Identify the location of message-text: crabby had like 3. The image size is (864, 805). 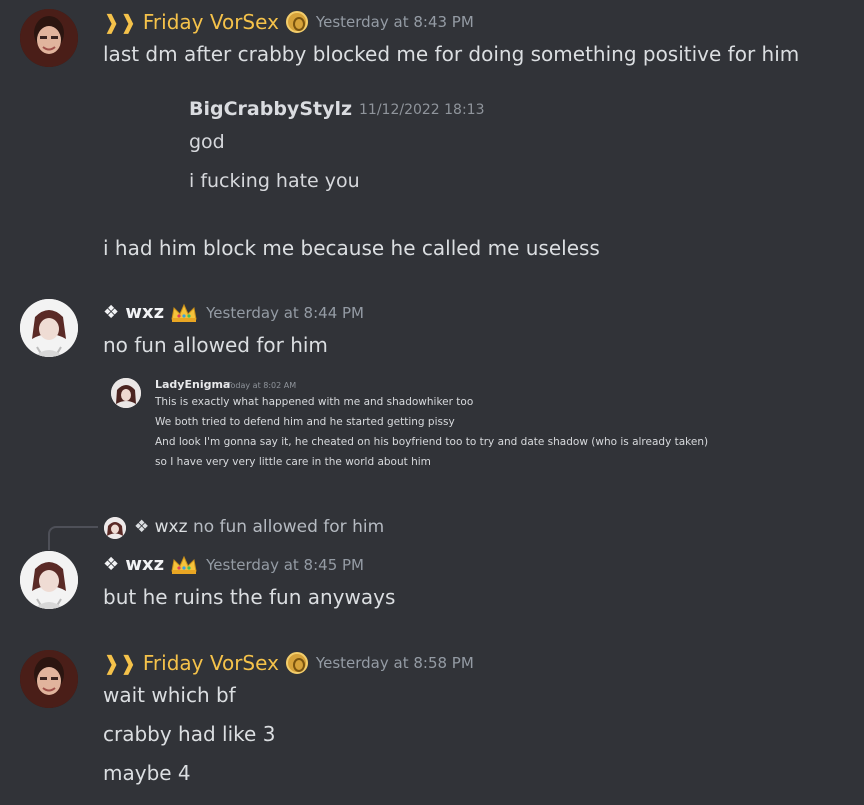
(189, 734).